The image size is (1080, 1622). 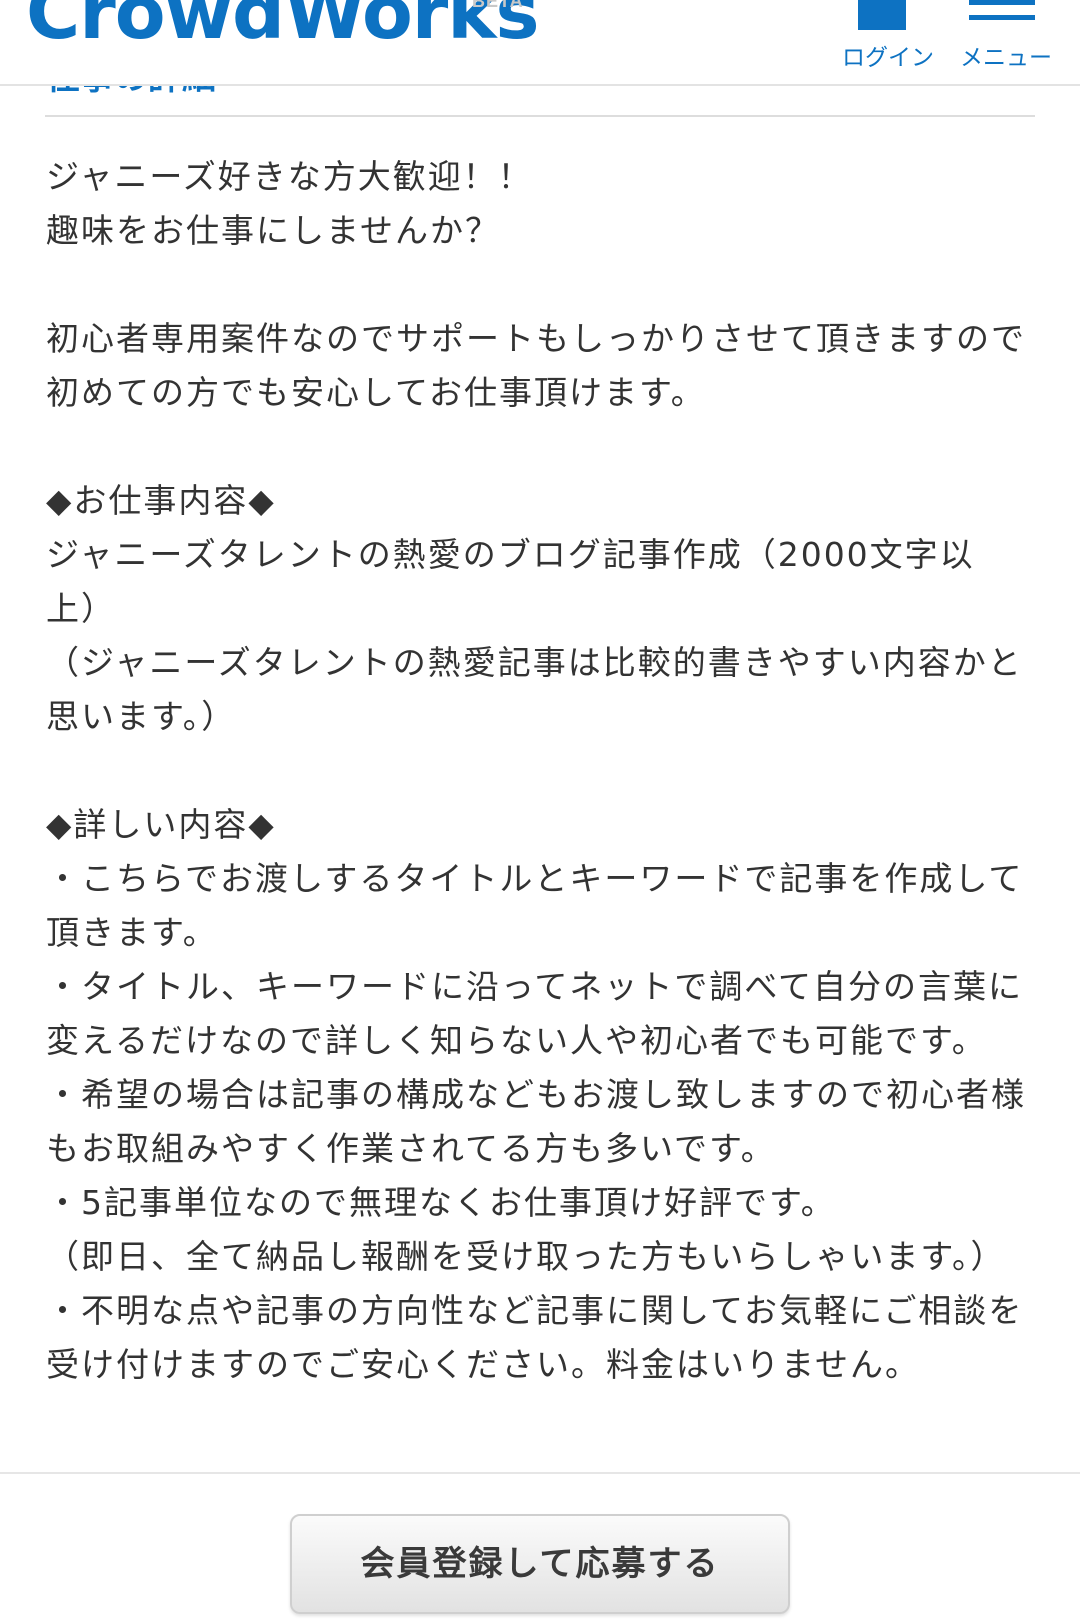 What do you see at coordinates (498, 5) in the screenshot?
I see `beta-badge: BETA` at bounding box center [498, 5].